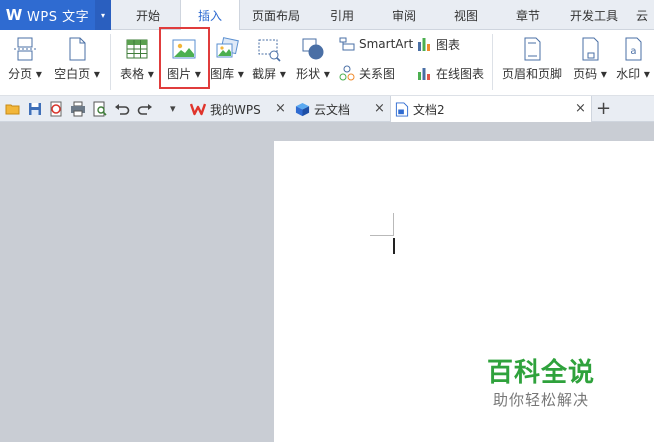 The height and width of the screenshot is (442, 654). Describe the element at coordinates (184, 58) in the screenshot. I see `picture-button-highlight` at that location.